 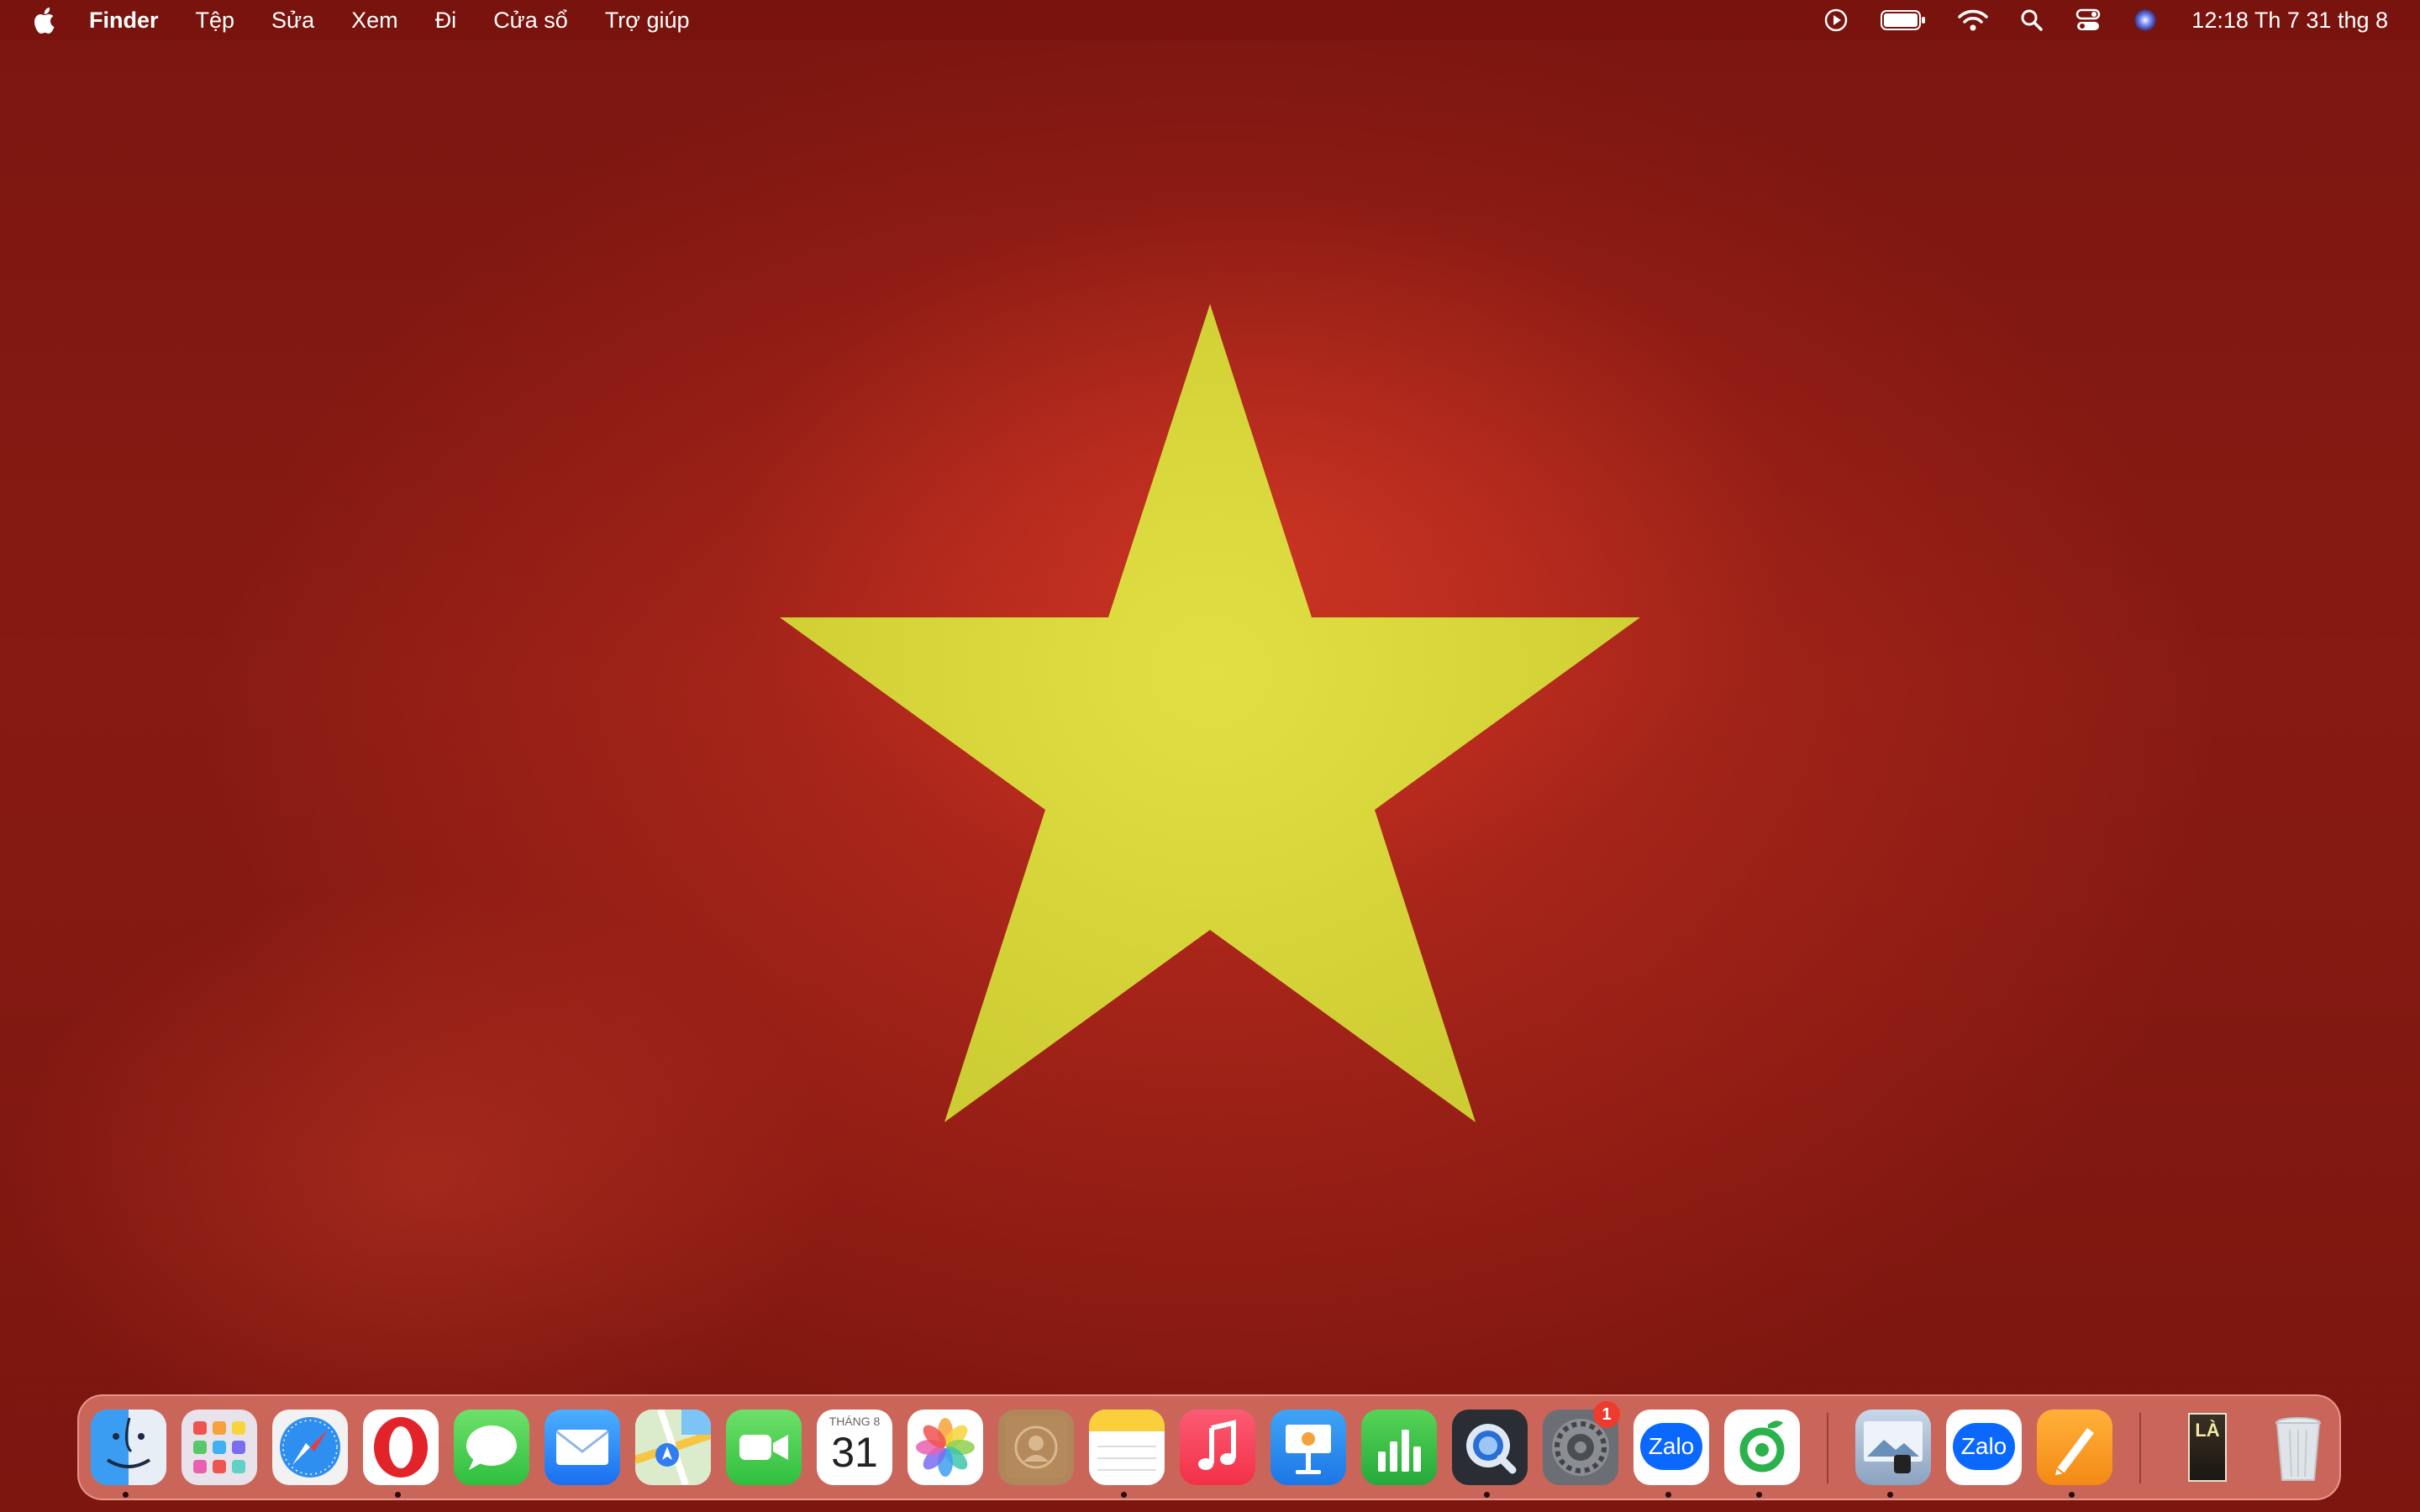 I want to click on running-indicator-quicktime, so click(x=1487, y=1495).